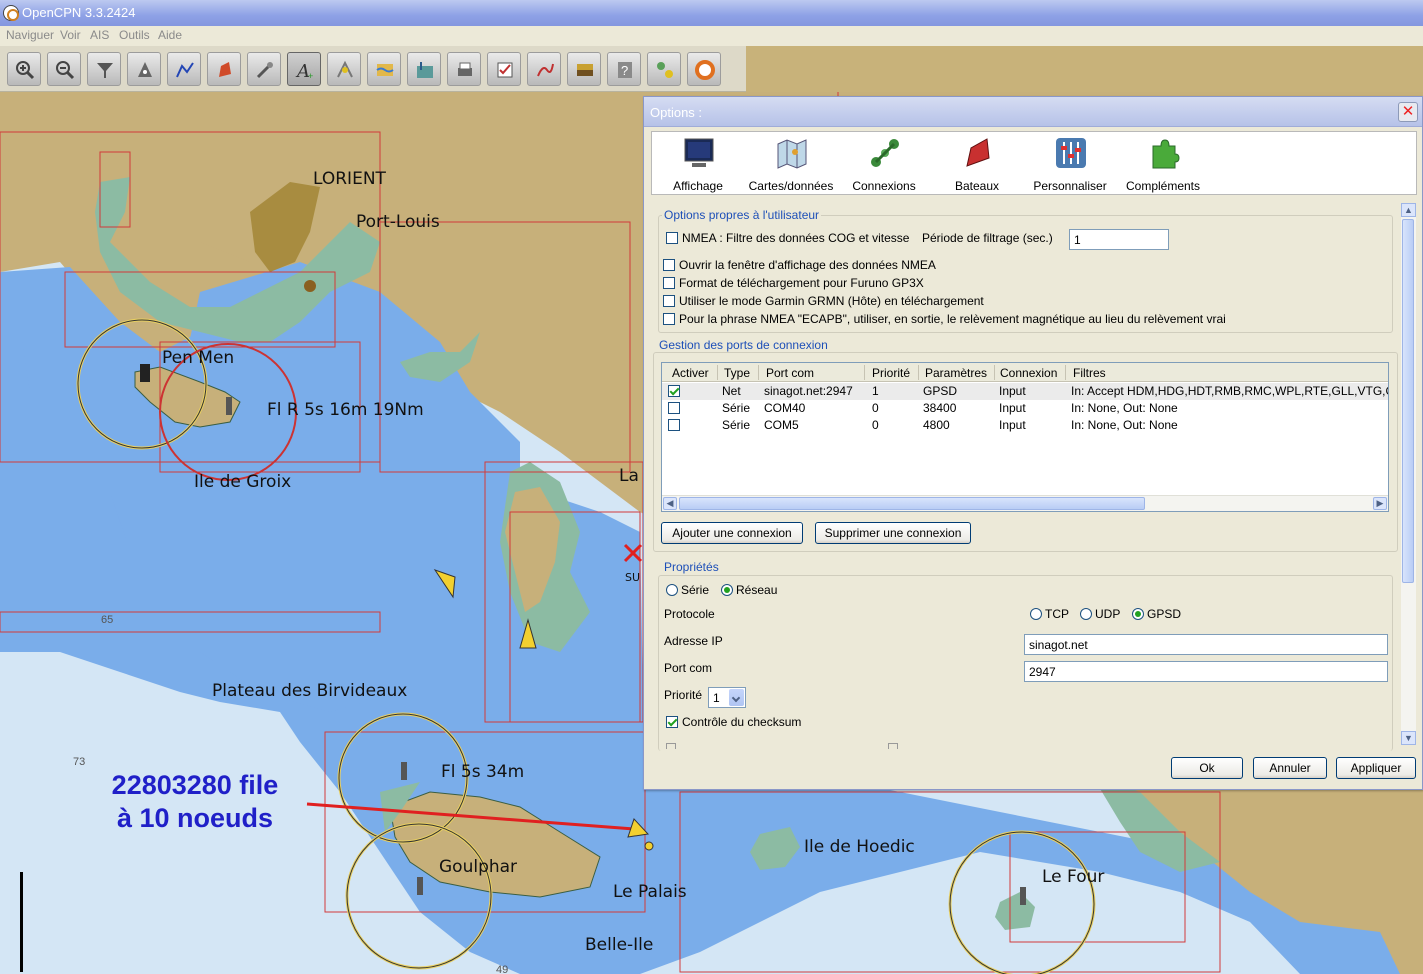 This screenshot has height=974, width=1423. Describe the element at coordinates (1100, 614) in the screenshot. I see `udp-radio: UDP` at that location.